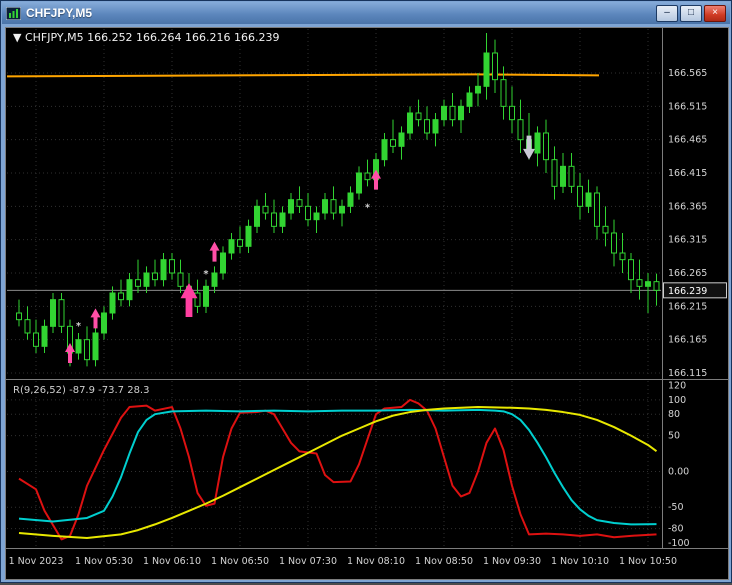  Describe the element at coordinates (679, 465) in the screenshot. I see `indicator-axis: 120 100 80 50 0.00 -50 -80 -100` at that location.